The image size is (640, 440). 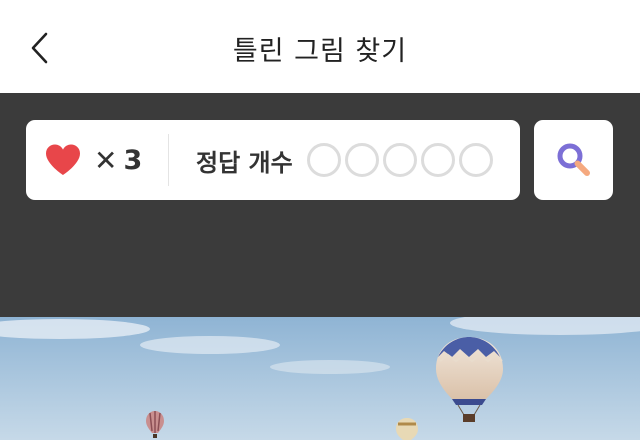 I want to click on lives-count: 3, so click(x=133, y=160).